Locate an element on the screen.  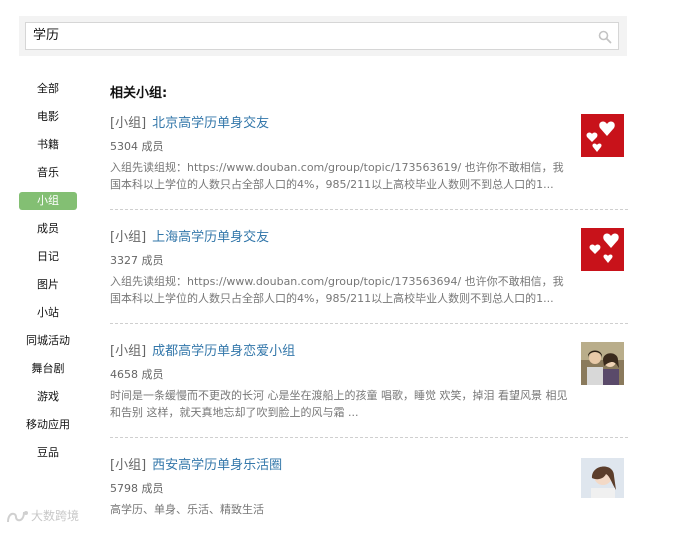
search-input is located at coordinates (309, 36).